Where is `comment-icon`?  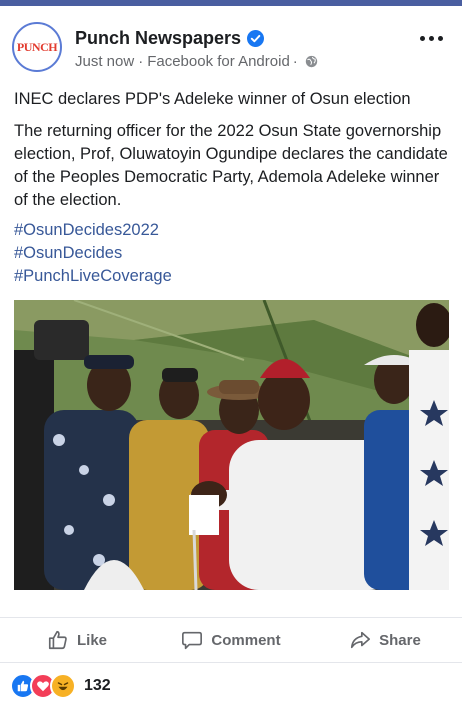 comment-icon is located at coordinates (192, 640).